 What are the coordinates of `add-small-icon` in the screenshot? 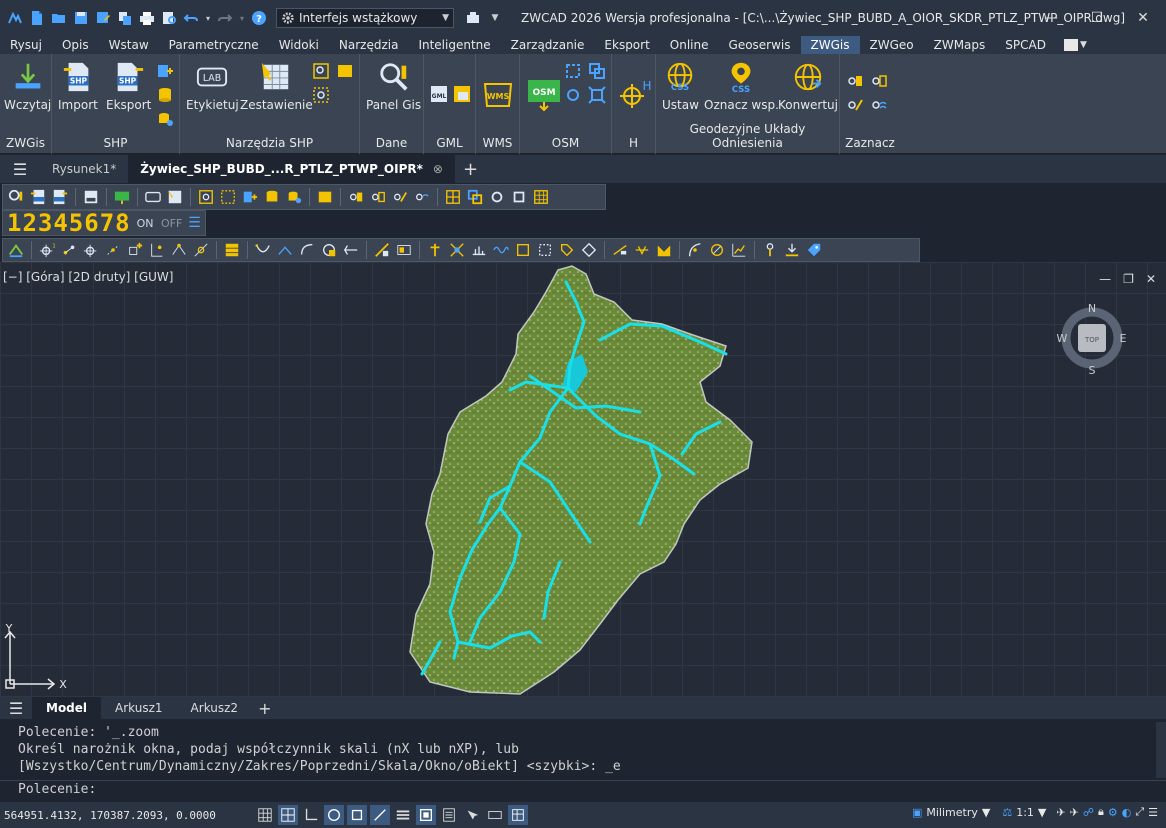 It's located at (250, 197).